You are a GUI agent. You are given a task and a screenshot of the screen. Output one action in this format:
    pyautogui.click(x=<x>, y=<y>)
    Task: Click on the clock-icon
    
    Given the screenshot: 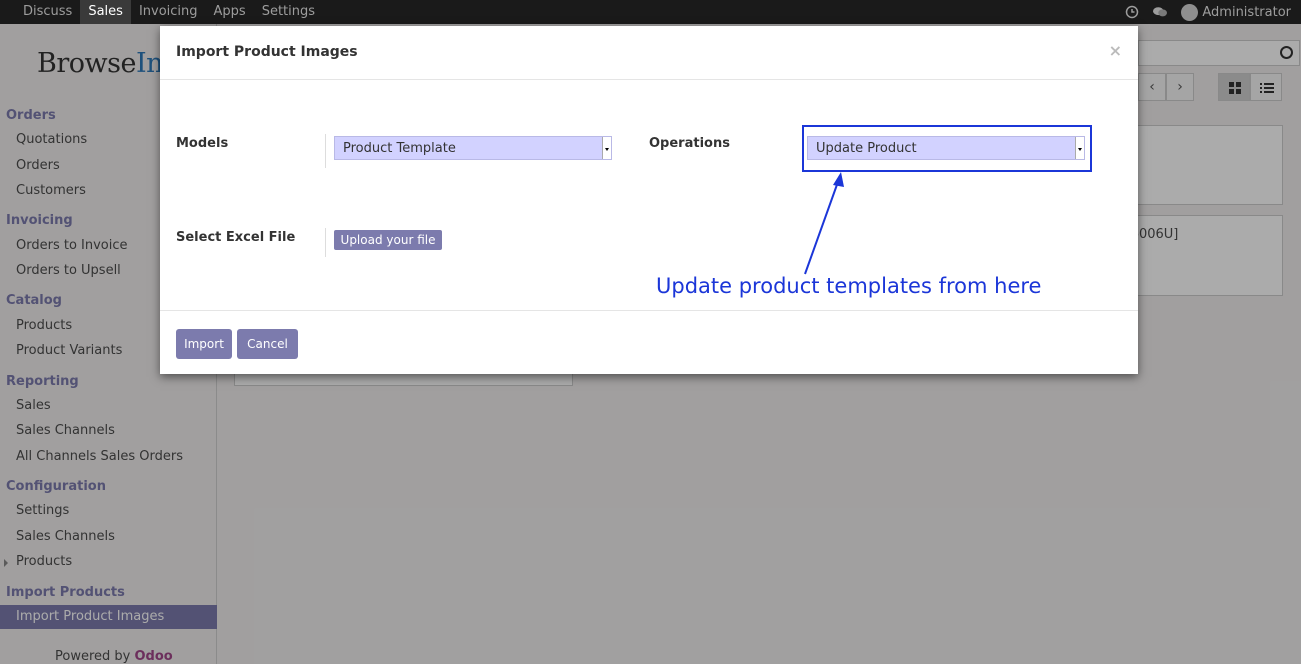 What is the action you would take?
    pyautogui.click(x=1132, y=12)
    